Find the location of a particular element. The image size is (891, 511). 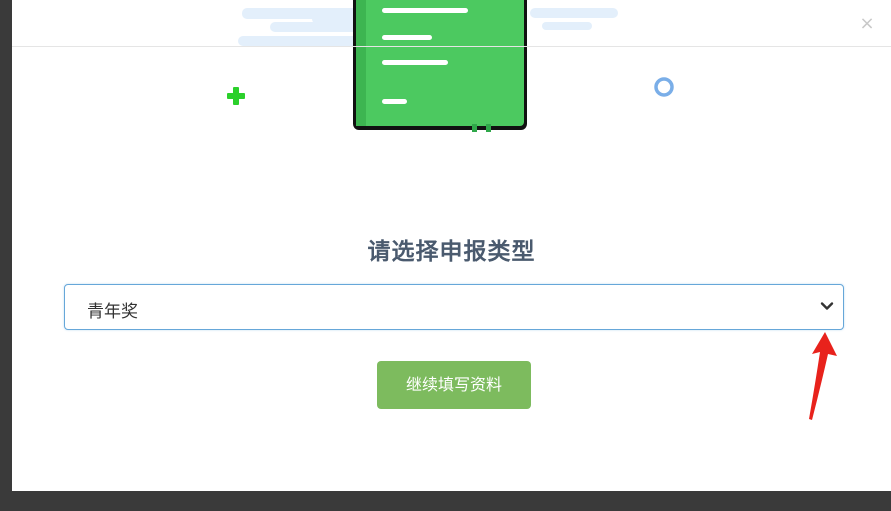

red-arrow-annotation is located at coordinates (823, 376).